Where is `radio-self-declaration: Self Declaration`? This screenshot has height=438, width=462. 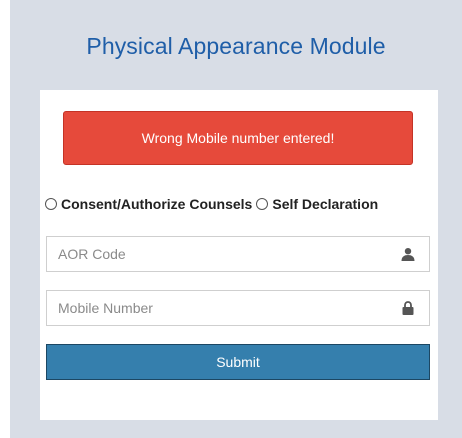 radio-self-declaration: Self Declaration is located at coordinates (317, 204).